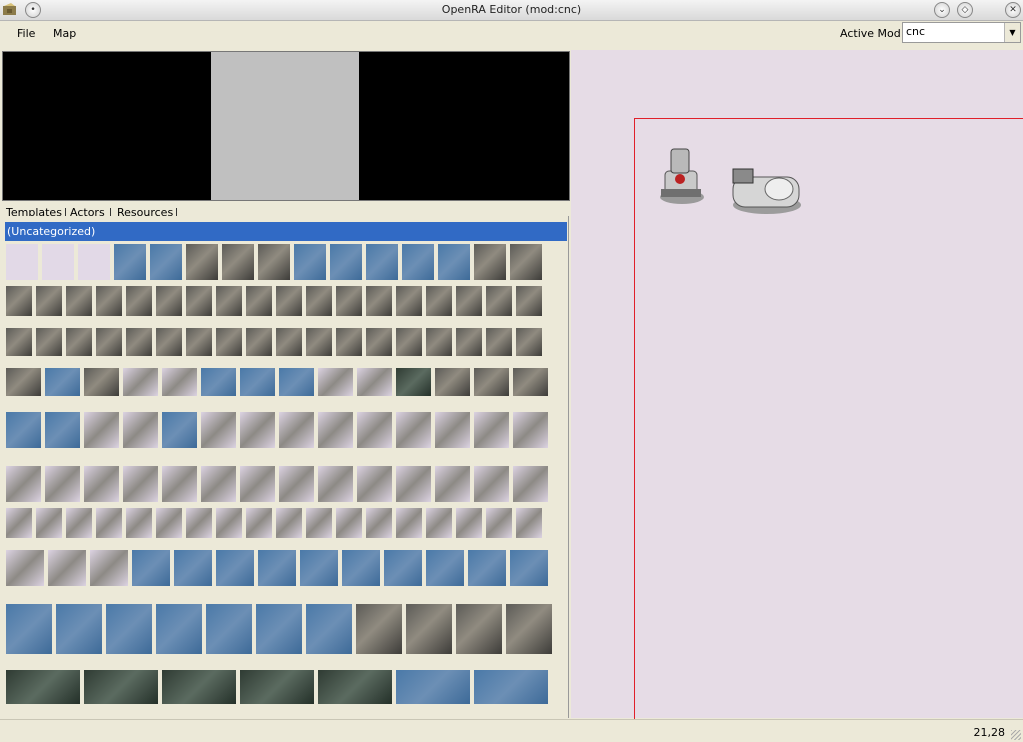 The height and width of the screenshot is (742, 1023). Describe the element at coordinates (1016, 735) in the screenshot. I see `resize-grip-icon` at that location.